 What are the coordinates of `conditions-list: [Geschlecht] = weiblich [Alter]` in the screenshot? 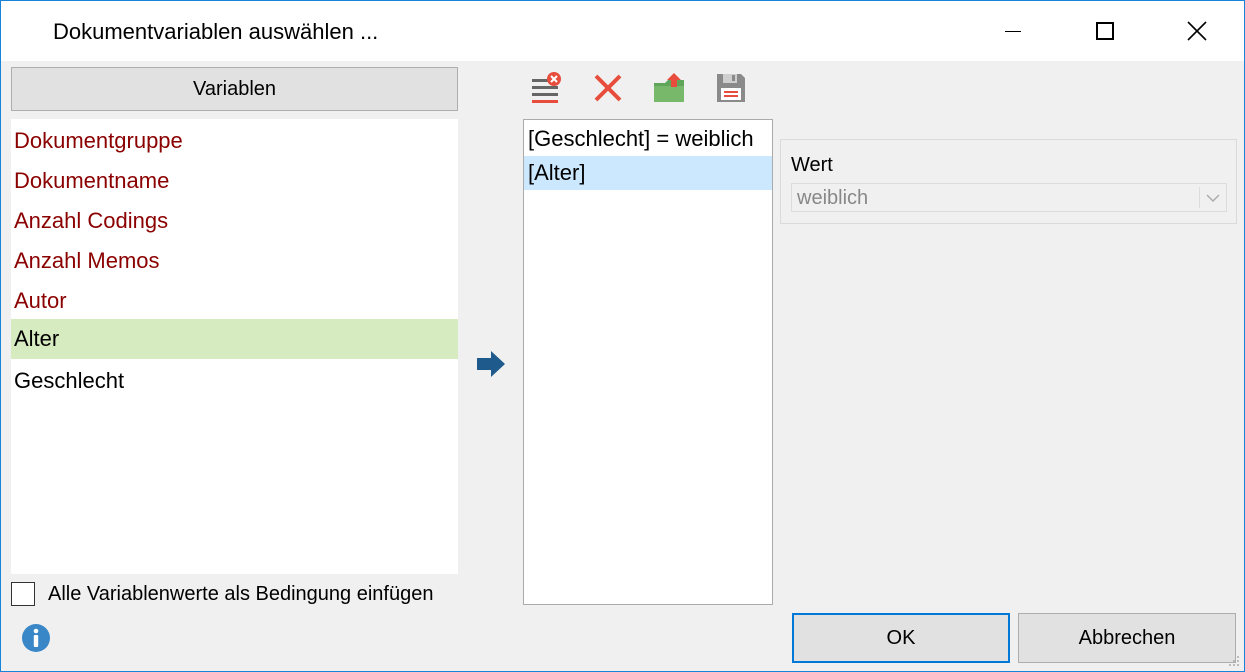 It's located at (648, 362).